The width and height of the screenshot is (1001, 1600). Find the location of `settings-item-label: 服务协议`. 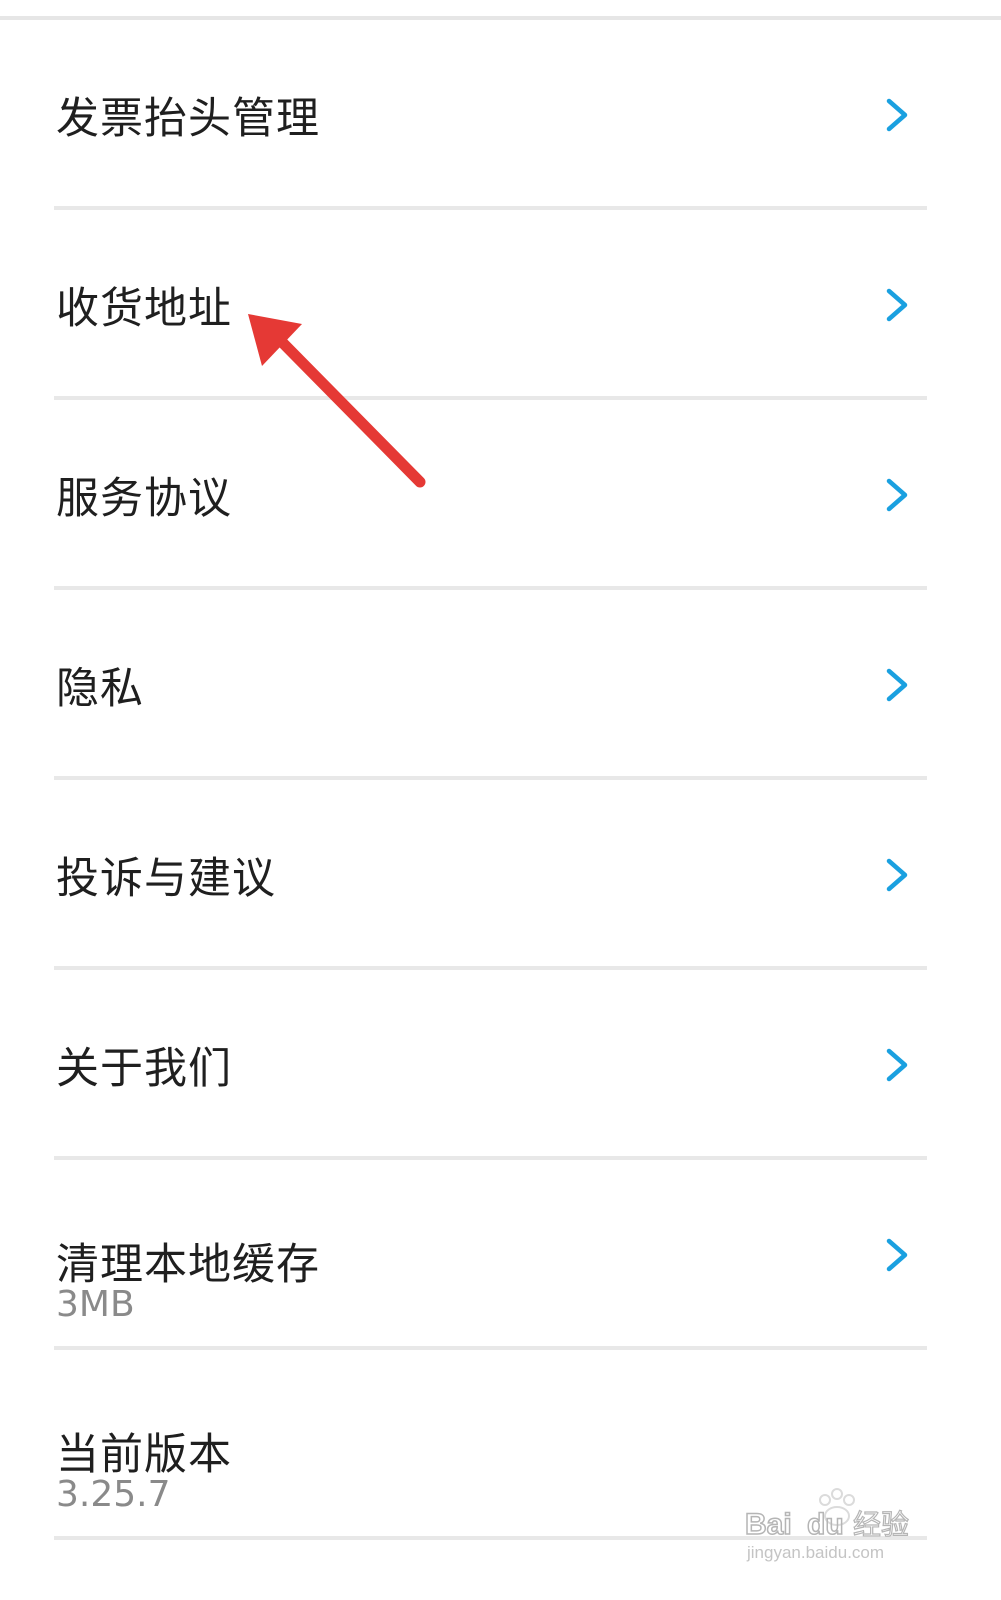

settings-item-label: 服务协议 is located at coordinates (144, 499).